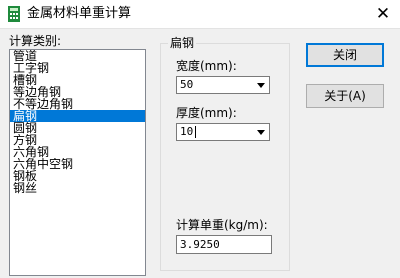  Describe the element at coordinates (77, 104) in the screenshot. I see `list-item: 不等边角钢` at that location.